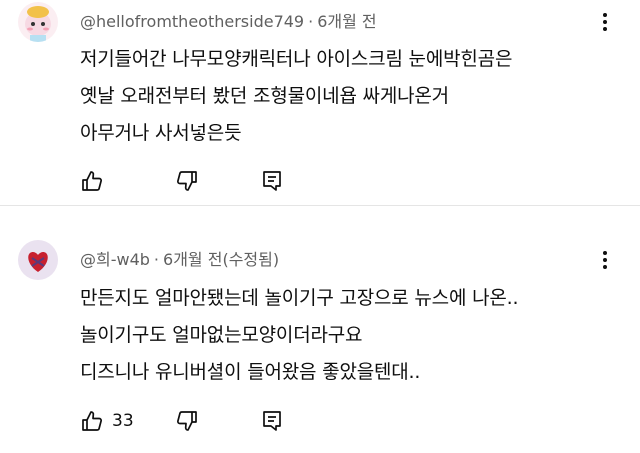 The image size is (640, 453). I want to click on comment-text-line: 만든지도 얼마안됐는데 놀이기구 고장으로 뉴스에 나온.., so click(299, 298).